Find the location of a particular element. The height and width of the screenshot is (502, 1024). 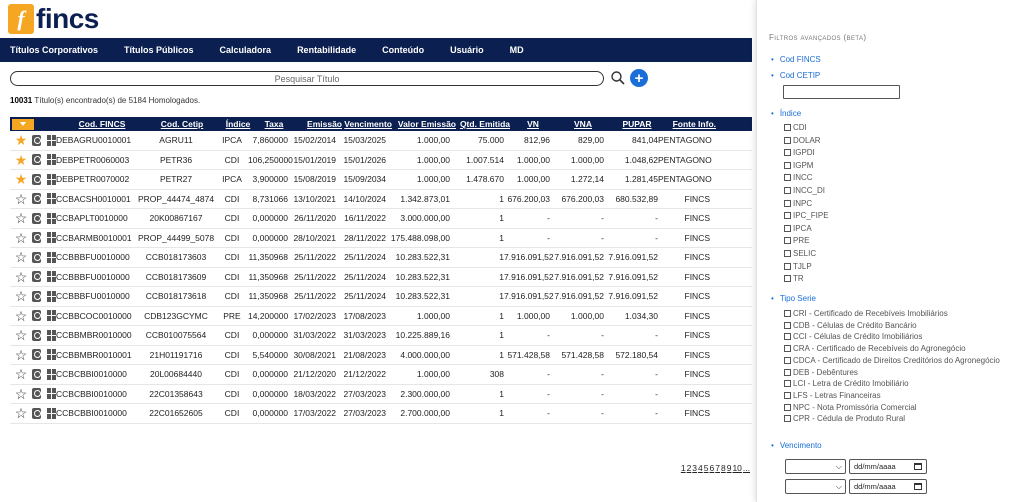

nav-md: MD is located at coordinates (517, 50).